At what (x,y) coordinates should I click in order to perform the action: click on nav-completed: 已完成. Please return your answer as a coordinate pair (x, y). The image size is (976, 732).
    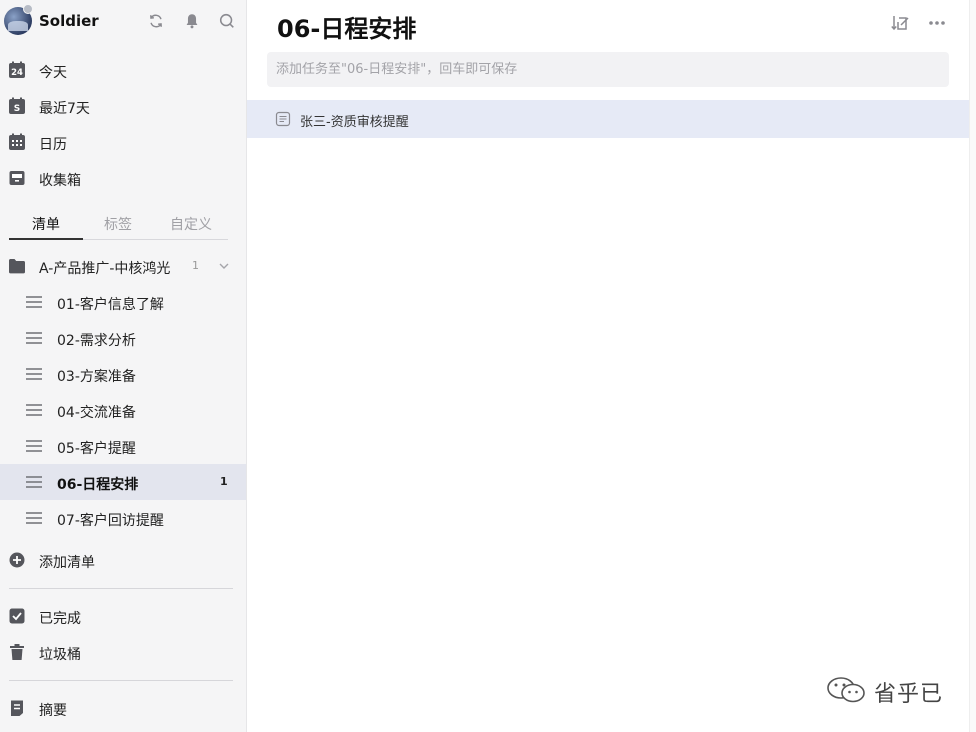
    Looking at the image, I should click on (123, 616).